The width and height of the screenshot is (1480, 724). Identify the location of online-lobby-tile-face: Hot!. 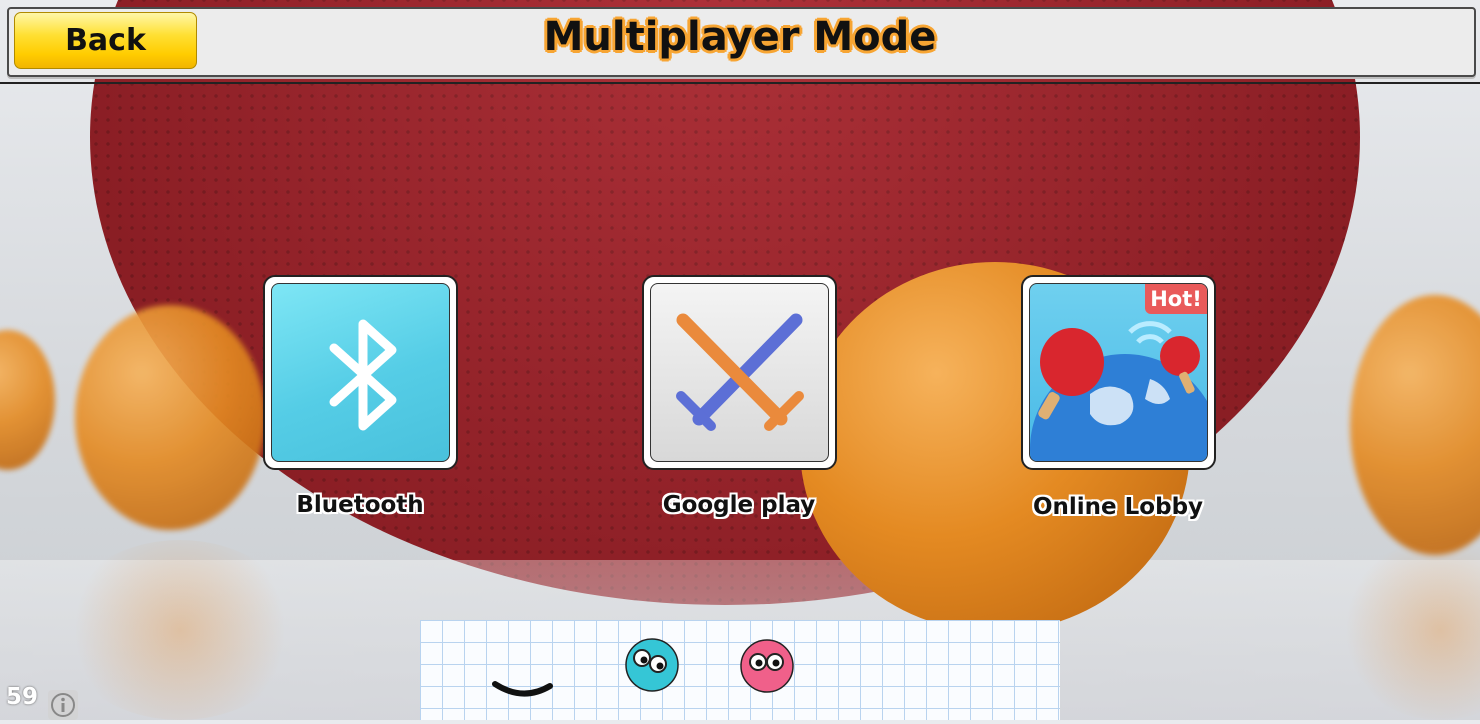
(1118, 372).